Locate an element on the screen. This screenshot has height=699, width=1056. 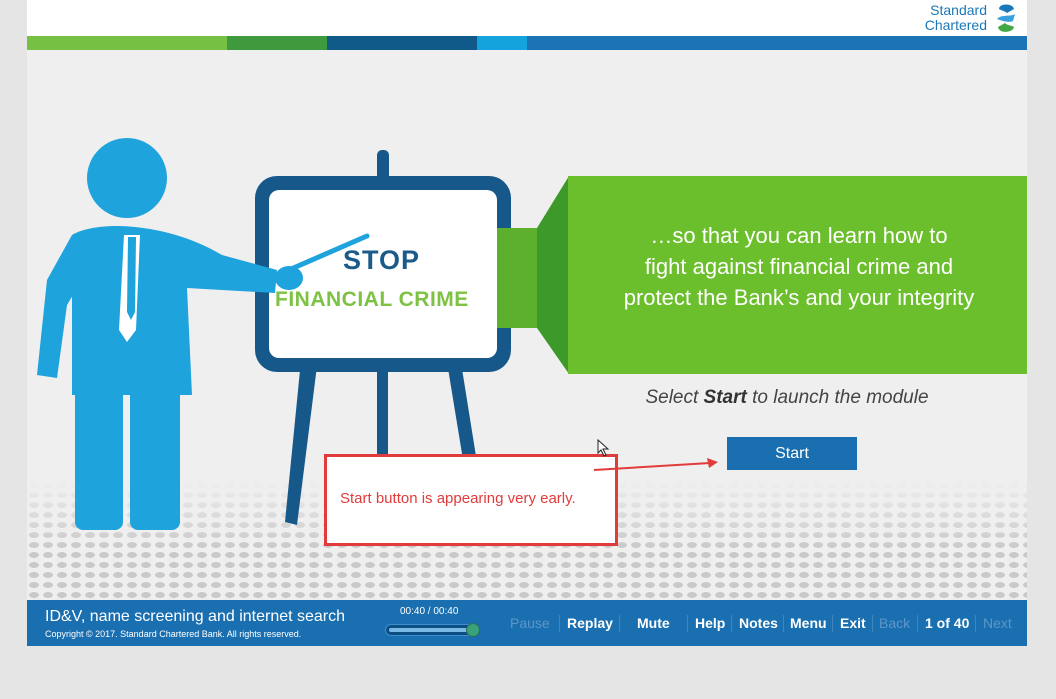
progress-slider is located at coordinates (432, 630).